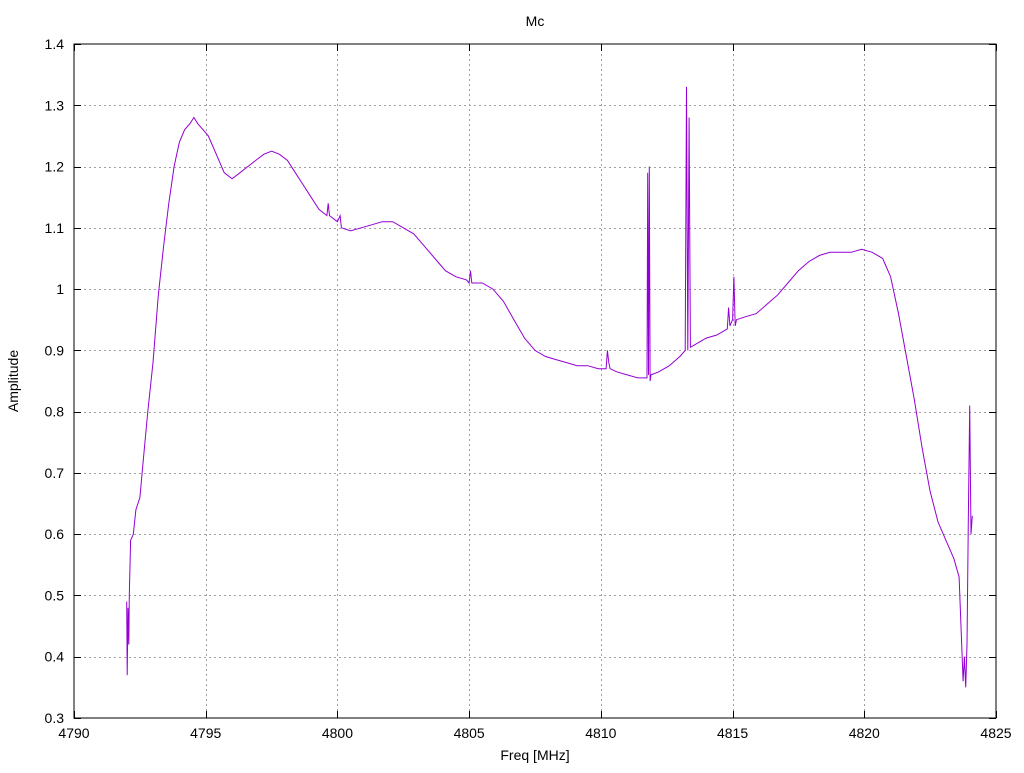 This screenshot has height=773, width=1024. Describe the element at coordinates (534, 755) in the screenshot. I see `x-axis-label: Freq [MHz]` at that location.